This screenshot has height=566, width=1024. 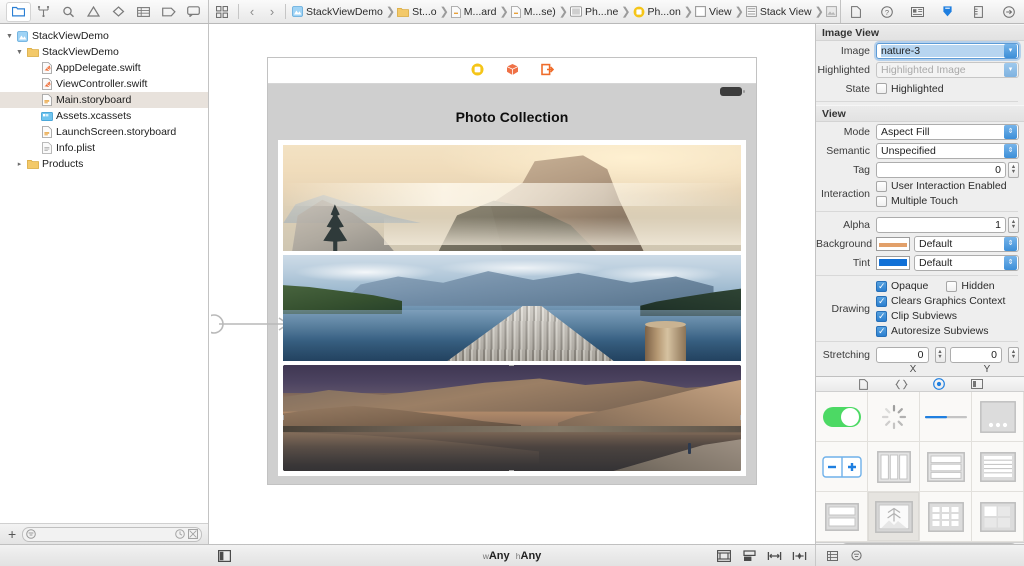 I want to click on image-combo-box: nature-3 ▾, so click(x=947, y=50).